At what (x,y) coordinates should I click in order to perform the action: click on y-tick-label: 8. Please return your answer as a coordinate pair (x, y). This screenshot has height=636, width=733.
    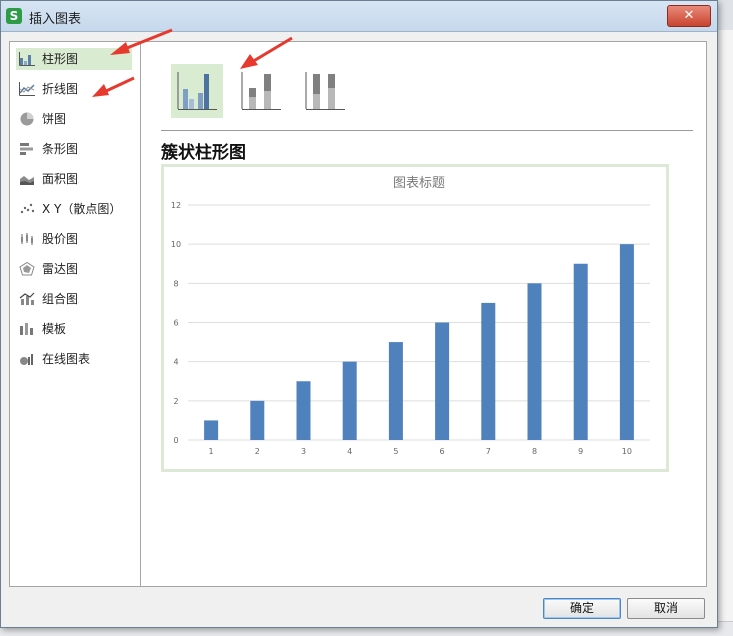
    Looking at the image, I should click on (175, 283).